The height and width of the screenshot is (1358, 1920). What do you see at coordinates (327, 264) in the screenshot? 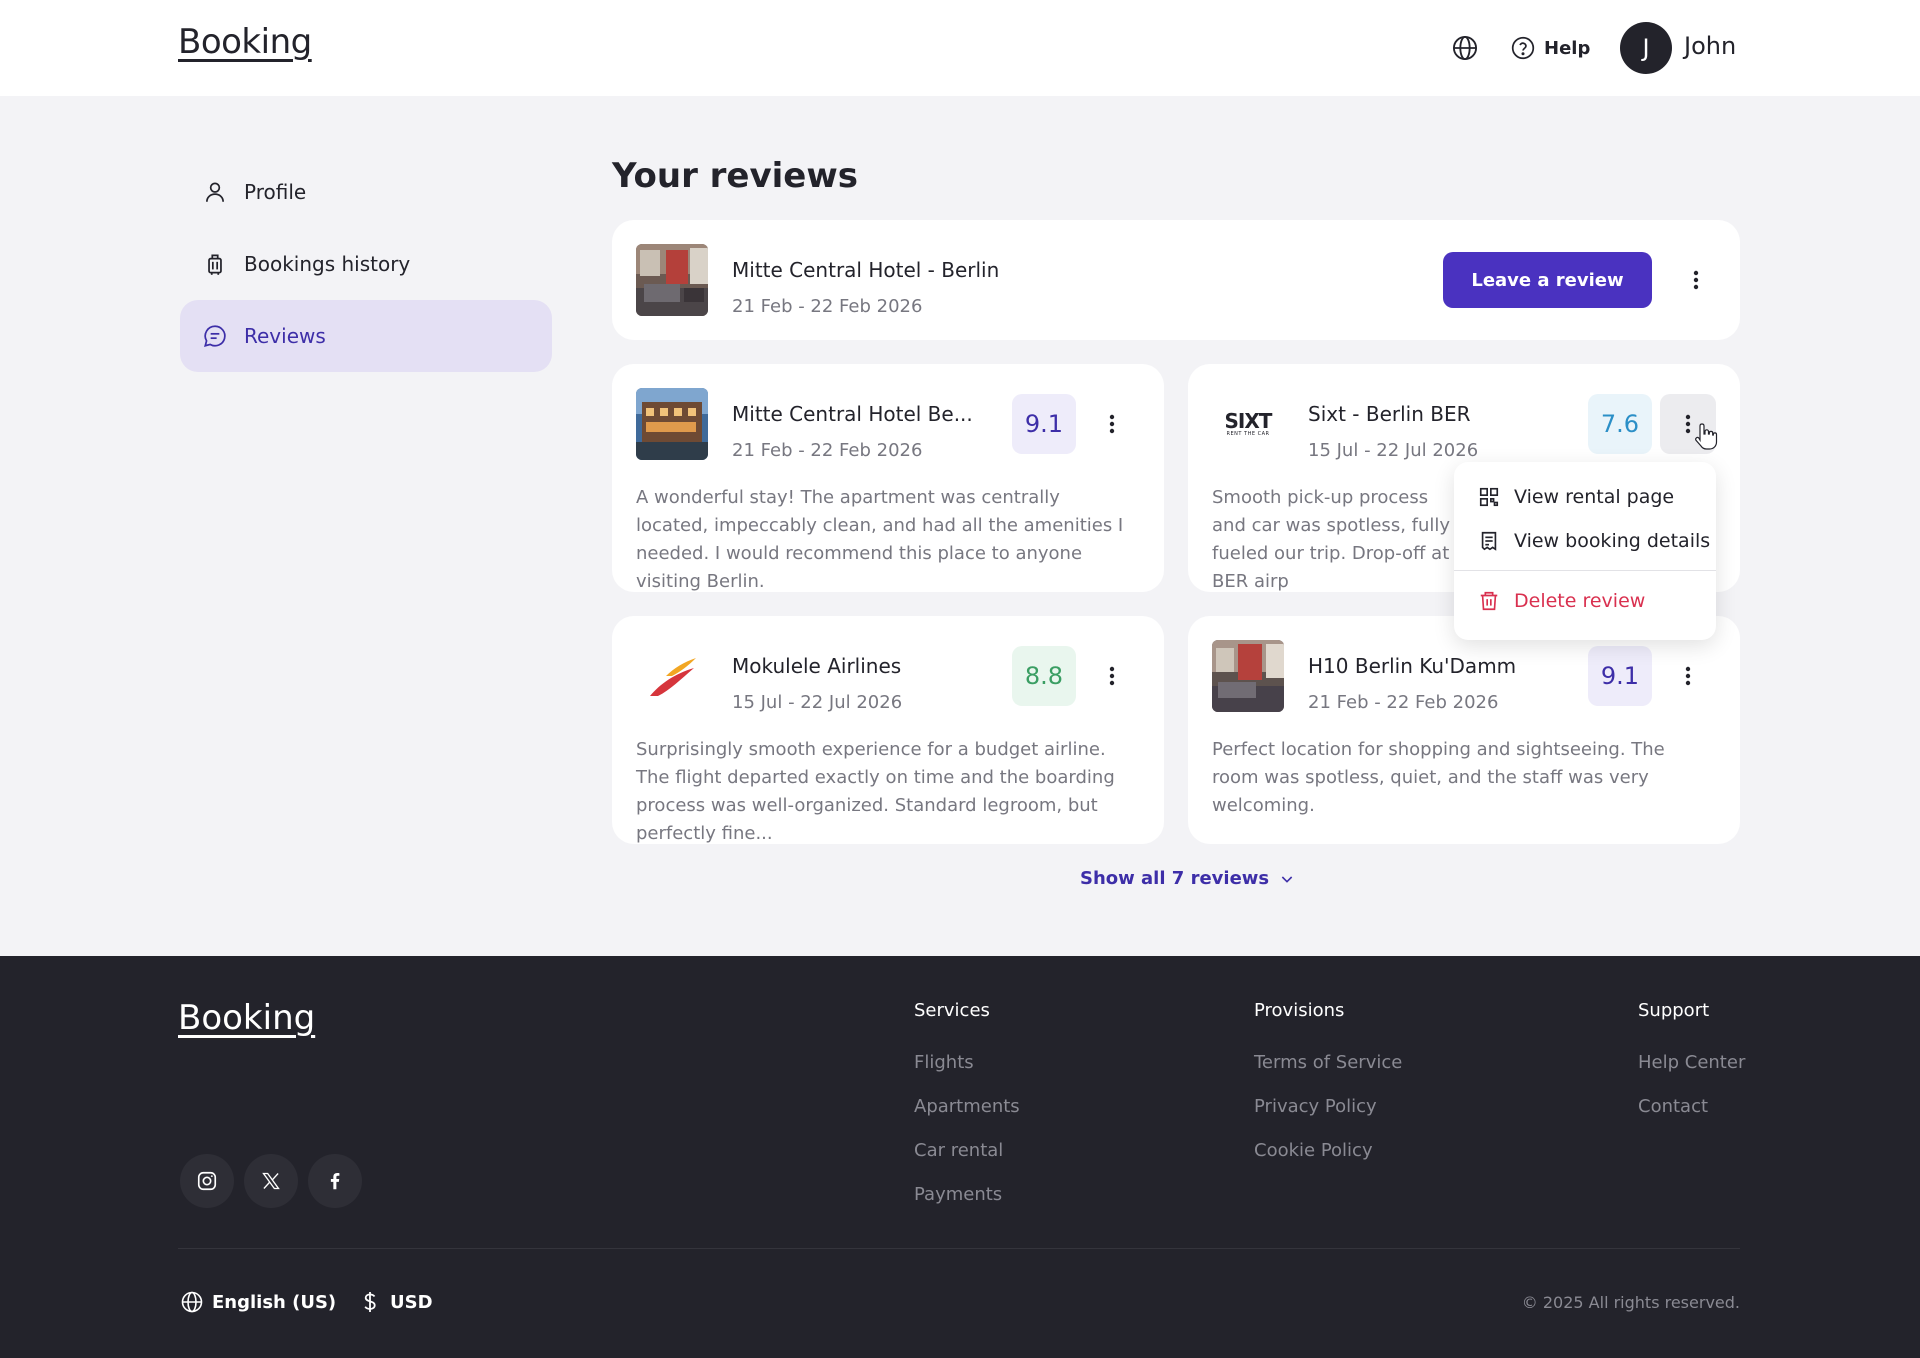
I see `sidebar-item-label: Bookings history` at bounding box center [327, 264].